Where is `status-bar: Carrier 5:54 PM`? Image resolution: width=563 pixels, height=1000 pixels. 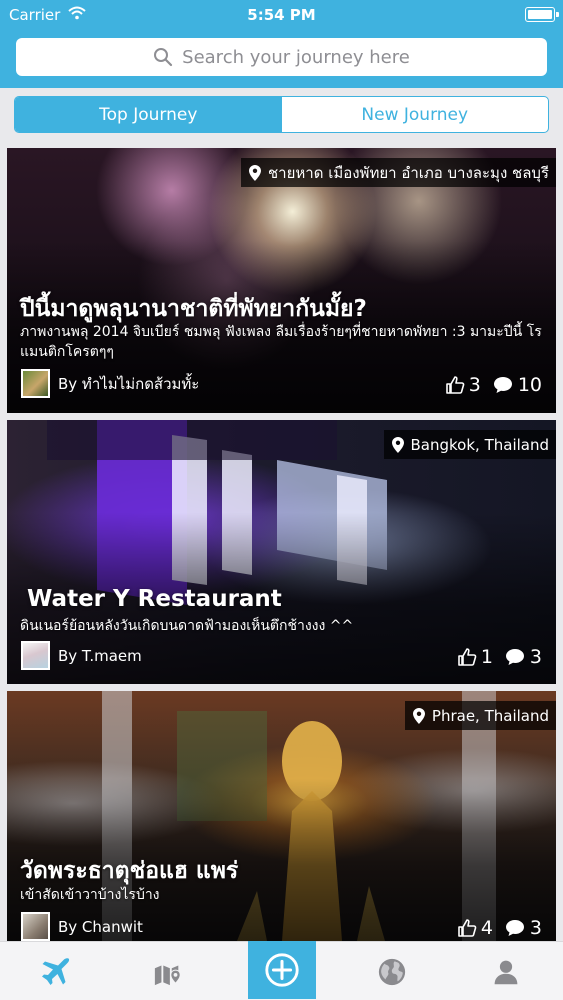 status-bar: Carrier 5:54 PM is located at coordinates (281, 15).